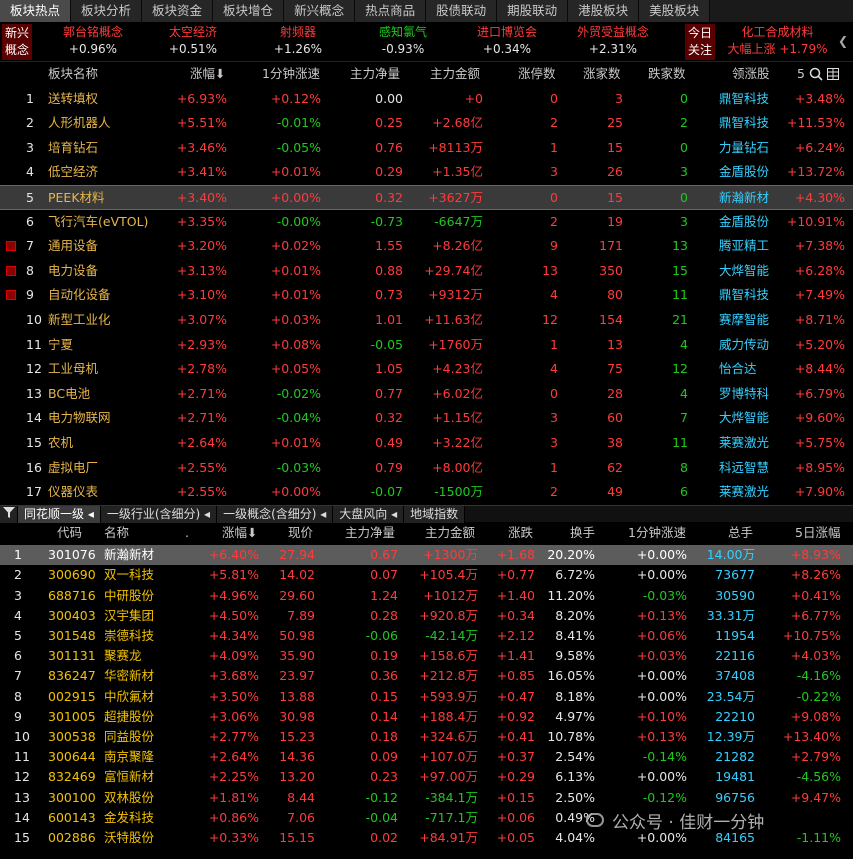 The width and height of the screenshot is (853, 859). Describe the element at coordinates (17, 42) in the screenshot. I see `emerging-concepts-label: 新兴 概念` at that location.